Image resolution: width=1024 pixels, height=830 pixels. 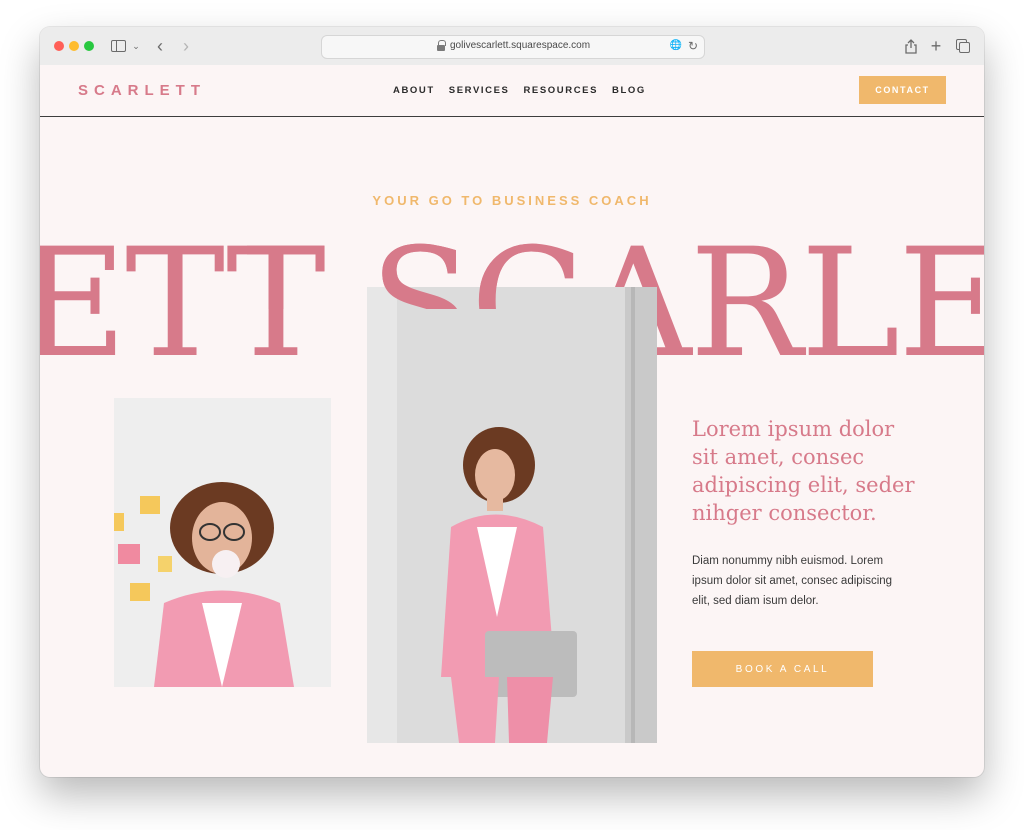 What do you see at coordinates (142, 90) in the screenshot?
I see `site-logo: SCARLETT` at bounding box center [142, 90].